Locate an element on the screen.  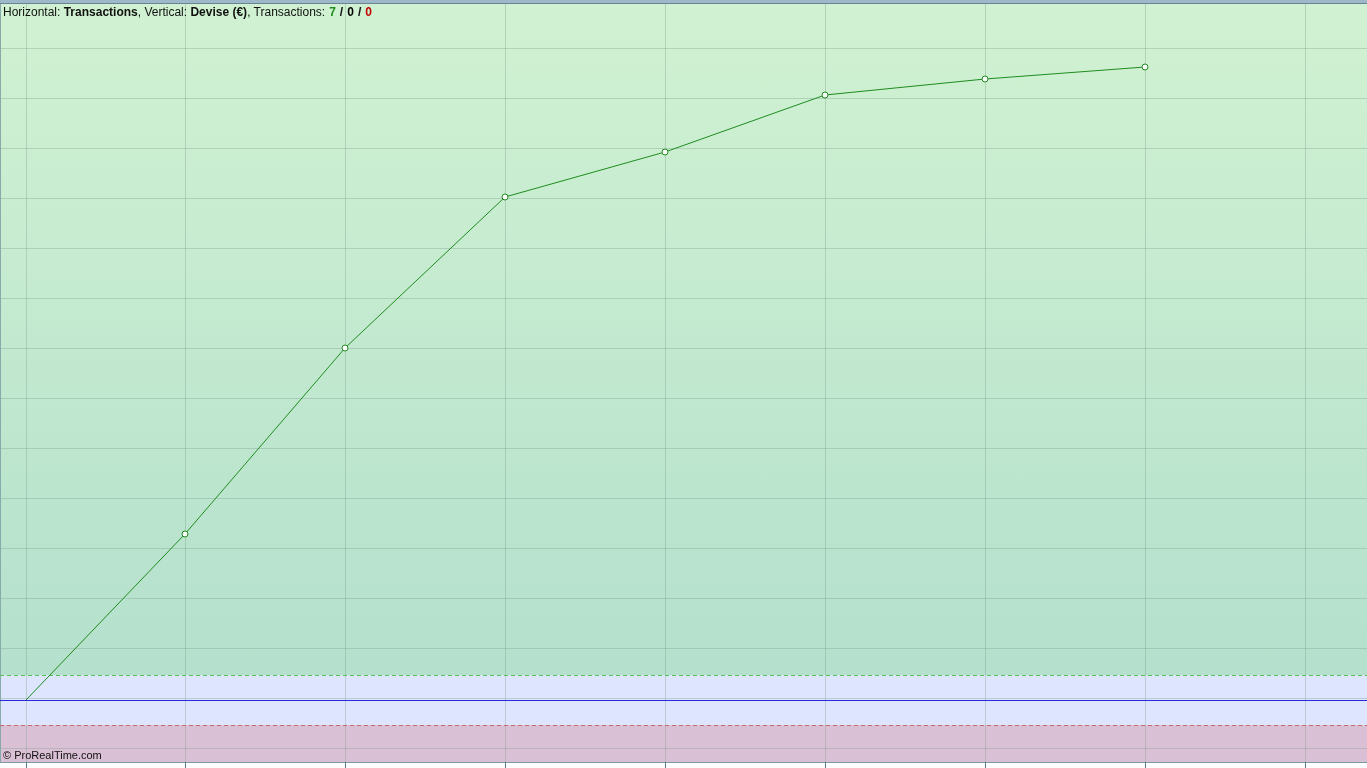
legend-text: Horizontal: Transactions, Vertical: Devise (€), Transactions: 7 / 0 / 0 is located at coordinates (187, 12).